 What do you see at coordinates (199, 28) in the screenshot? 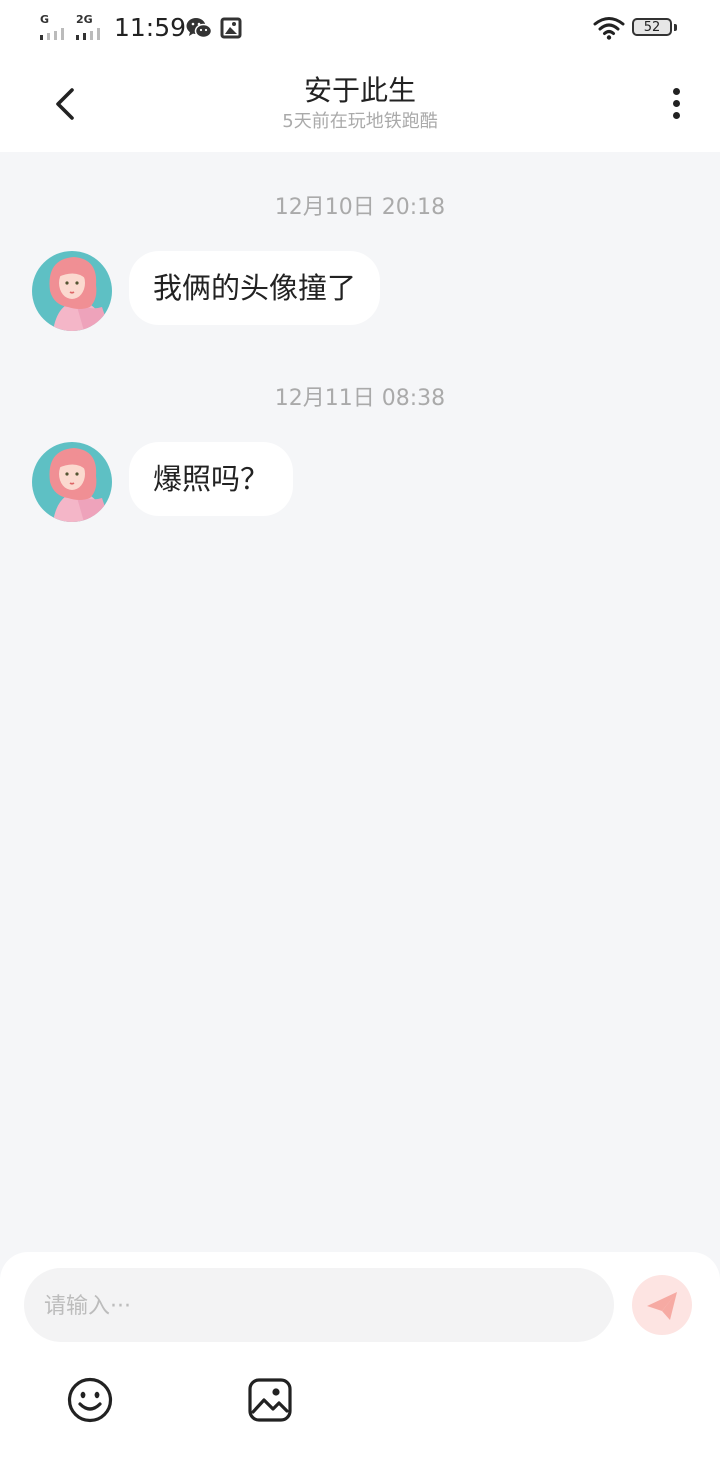
I see `wechat-icon` at bounding box center [199, 28].